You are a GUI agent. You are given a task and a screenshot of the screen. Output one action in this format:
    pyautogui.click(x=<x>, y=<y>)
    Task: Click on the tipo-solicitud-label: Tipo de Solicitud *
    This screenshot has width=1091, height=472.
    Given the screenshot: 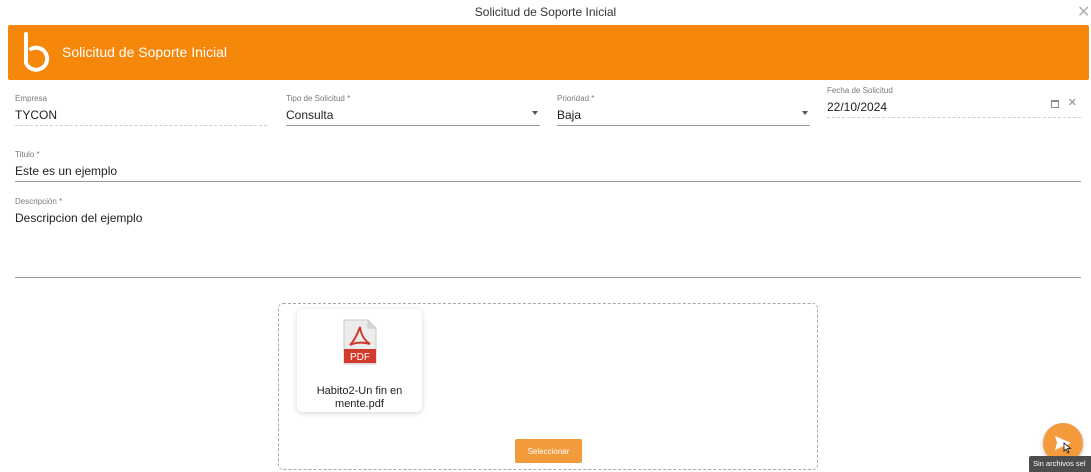 What is the action you would take?
    pyautogui.click(x=318, y=98)
    